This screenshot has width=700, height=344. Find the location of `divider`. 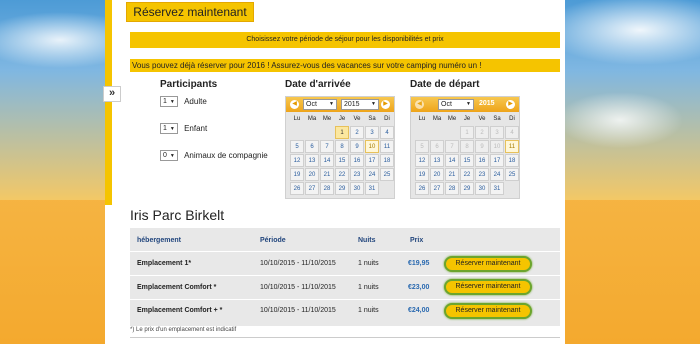

divider is located at coordinates (345, 337).